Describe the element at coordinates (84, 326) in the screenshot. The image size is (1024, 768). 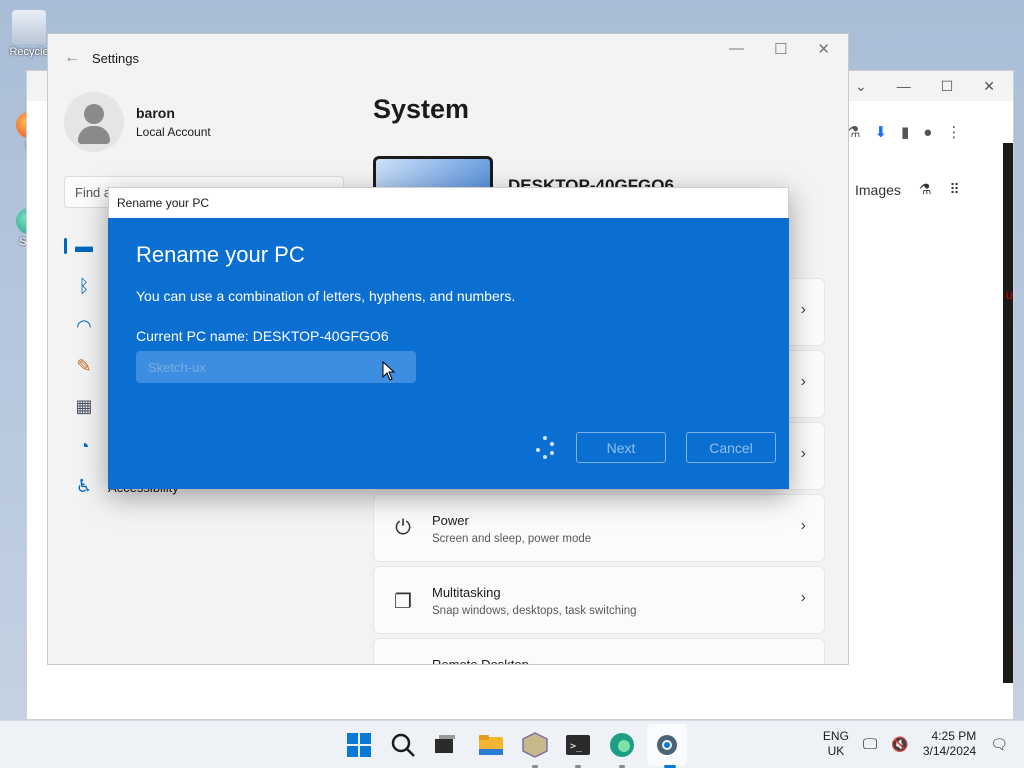
I see `wifi-icon: ◠` at that location.